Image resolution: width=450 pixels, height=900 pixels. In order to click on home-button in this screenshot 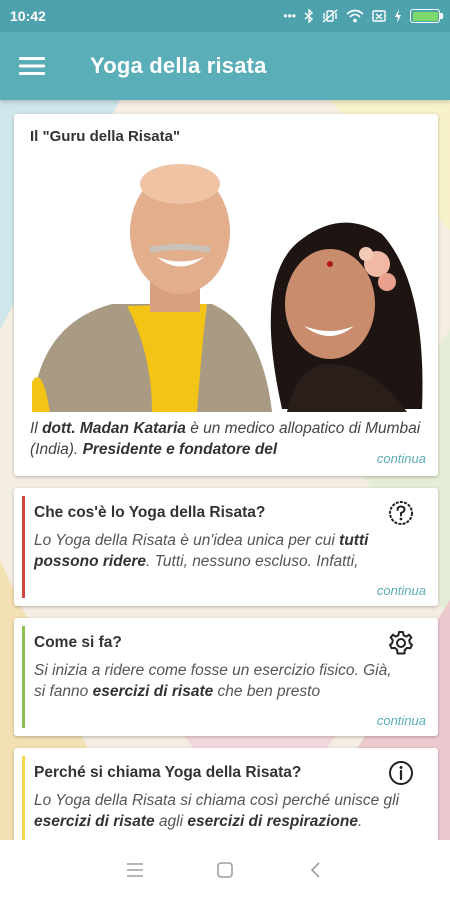, I will do `click(225, 870)`.